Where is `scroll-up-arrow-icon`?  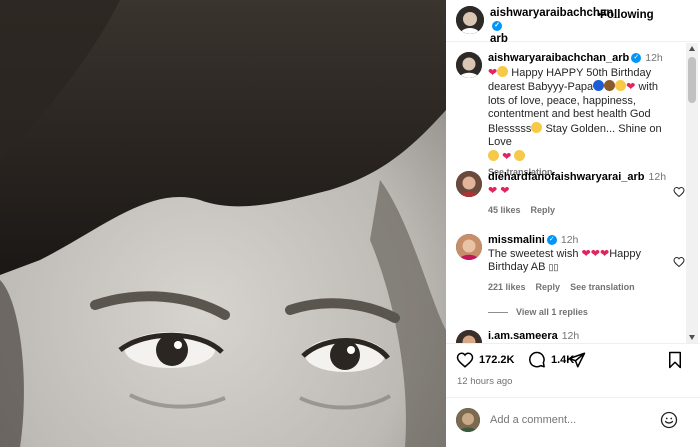 scroll-up-arrow-icon is located at coordinates (692, 48).